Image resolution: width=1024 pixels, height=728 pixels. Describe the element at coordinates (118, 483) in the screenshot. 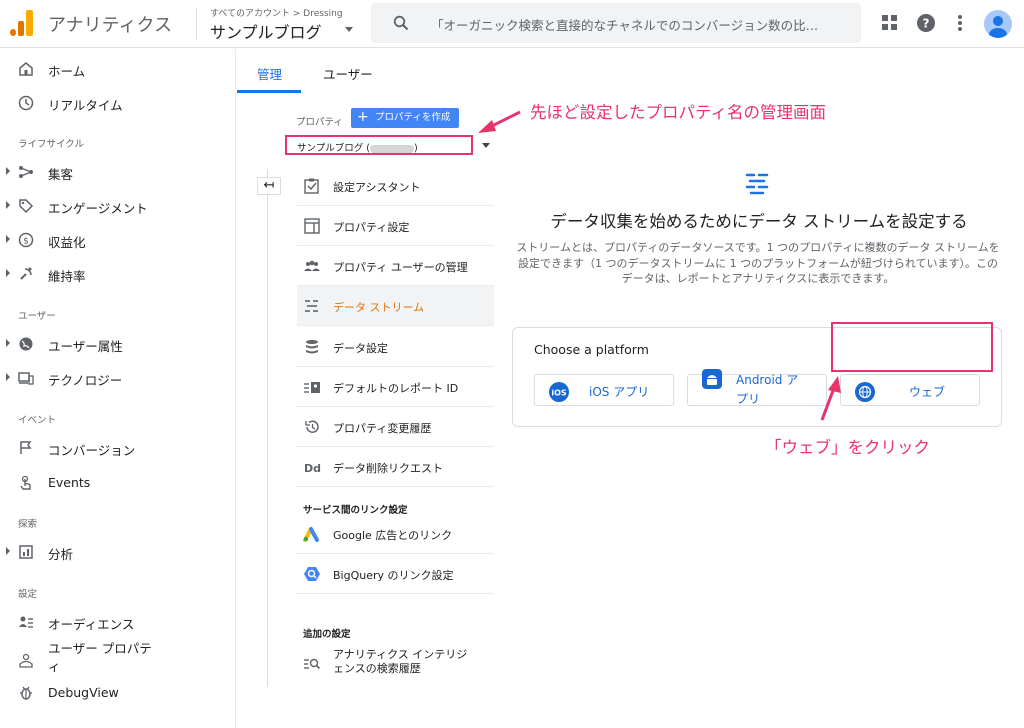

I see `sidebar-item-events: Events` at that location.